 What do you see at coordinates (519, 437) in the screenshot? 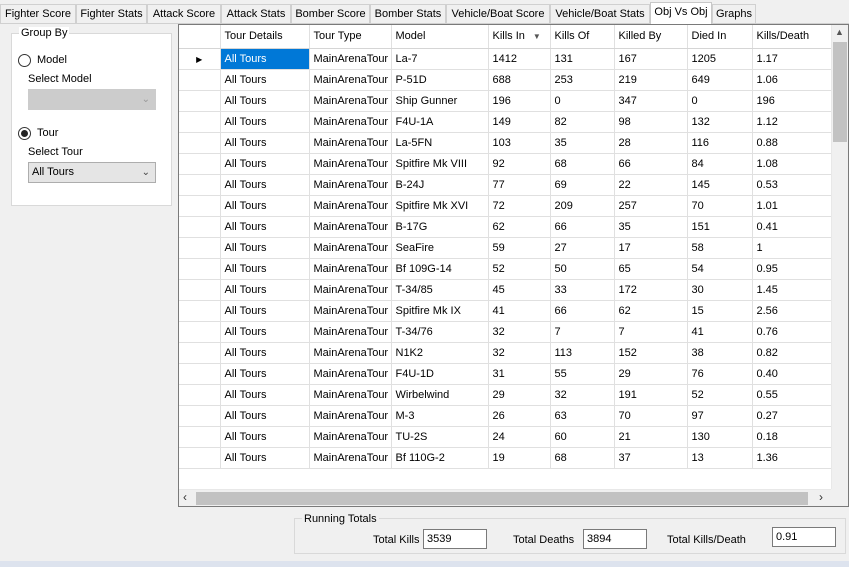
I see `table-cell: 24` at bounding box center [519, 437].